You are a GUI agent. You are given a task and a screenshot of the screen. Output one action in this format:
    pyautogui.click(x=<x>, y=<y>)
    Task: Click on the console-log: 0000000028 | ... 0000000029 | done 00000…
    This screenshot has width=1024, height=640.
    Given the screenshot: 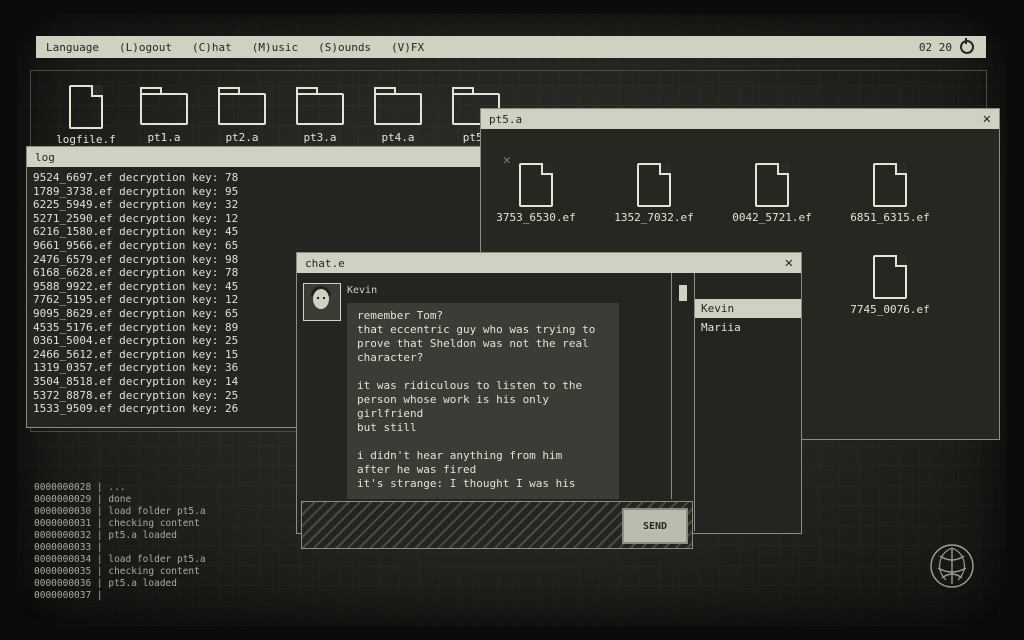 What is the action you would take?
    pyautogui.click(x=120, y=542)
    